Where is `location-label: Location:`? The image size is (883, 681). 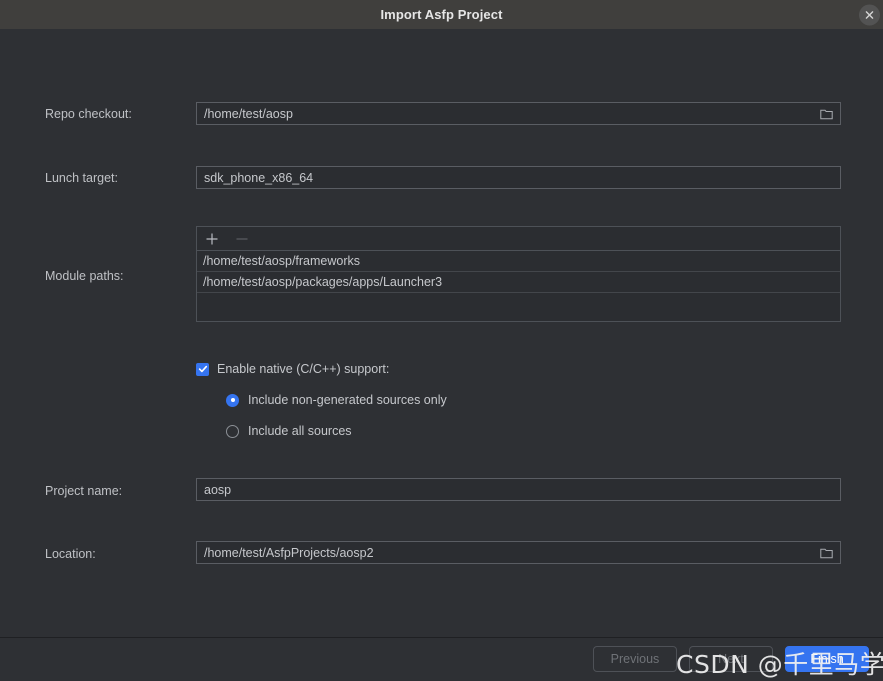 location-label: Location: is located at coordinates (70, 554).